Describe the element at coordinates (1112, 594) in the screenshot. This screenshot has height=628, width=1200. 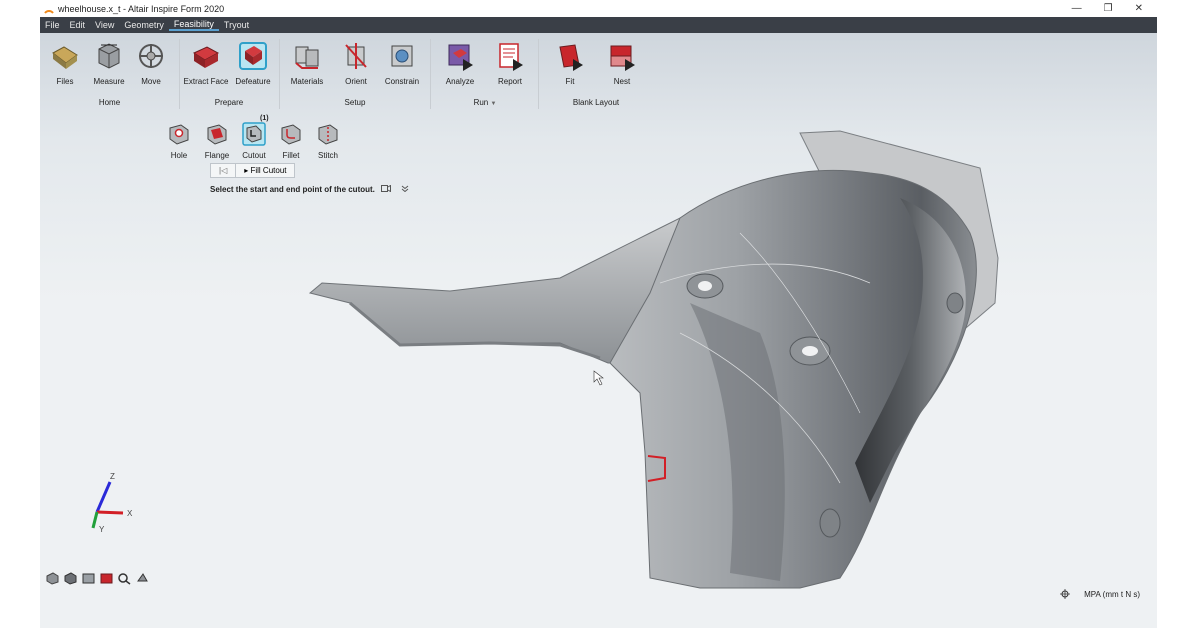
I see `units-selector: MPA (mm t N s)` at that location.